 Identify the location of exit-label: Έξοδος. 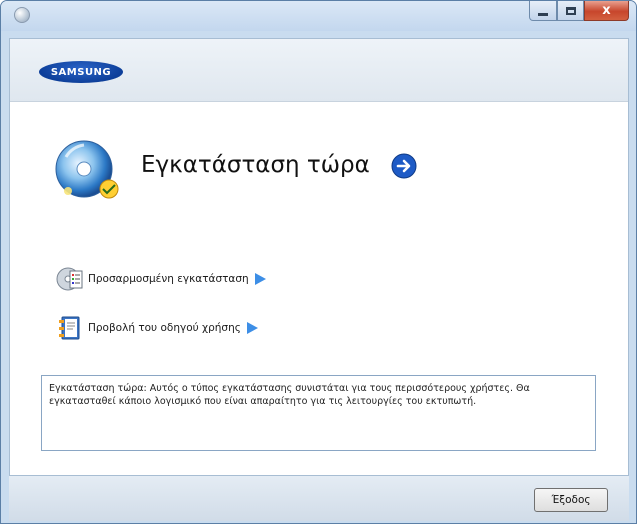
(571, 500).